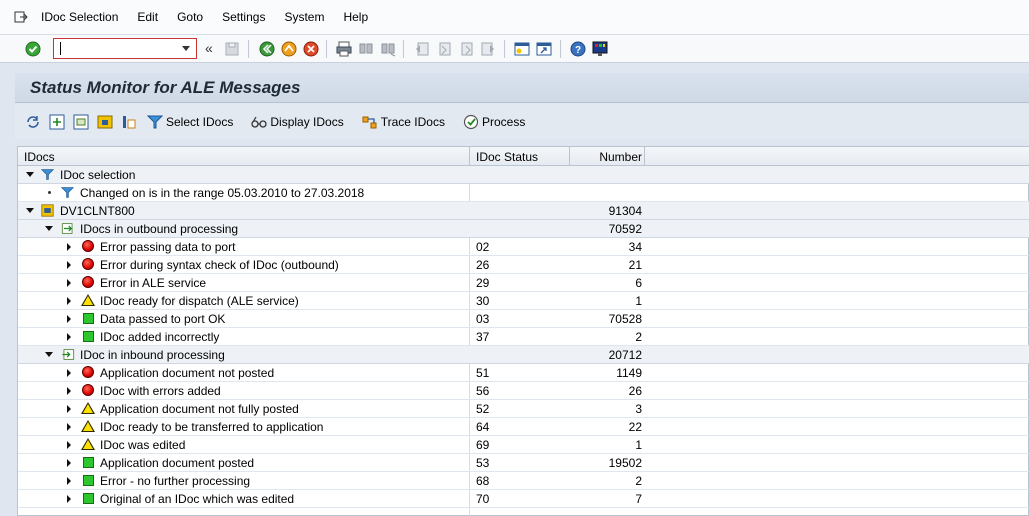  Describe the element at coordinates (199, 409) in the screenshot. I see `row-label: Application document not fully posted` at that location.